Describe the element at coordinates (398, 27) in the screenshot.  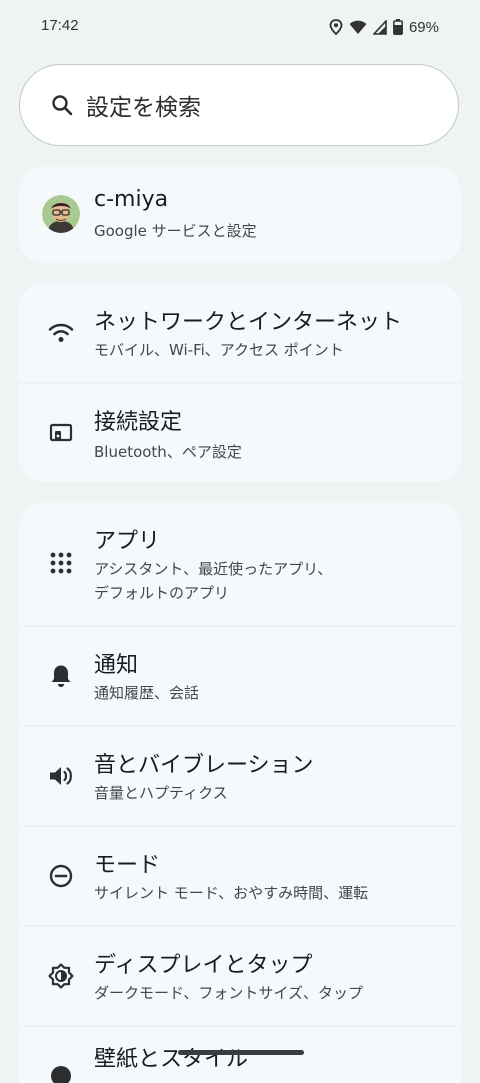
I see `battery-icon` at that location.